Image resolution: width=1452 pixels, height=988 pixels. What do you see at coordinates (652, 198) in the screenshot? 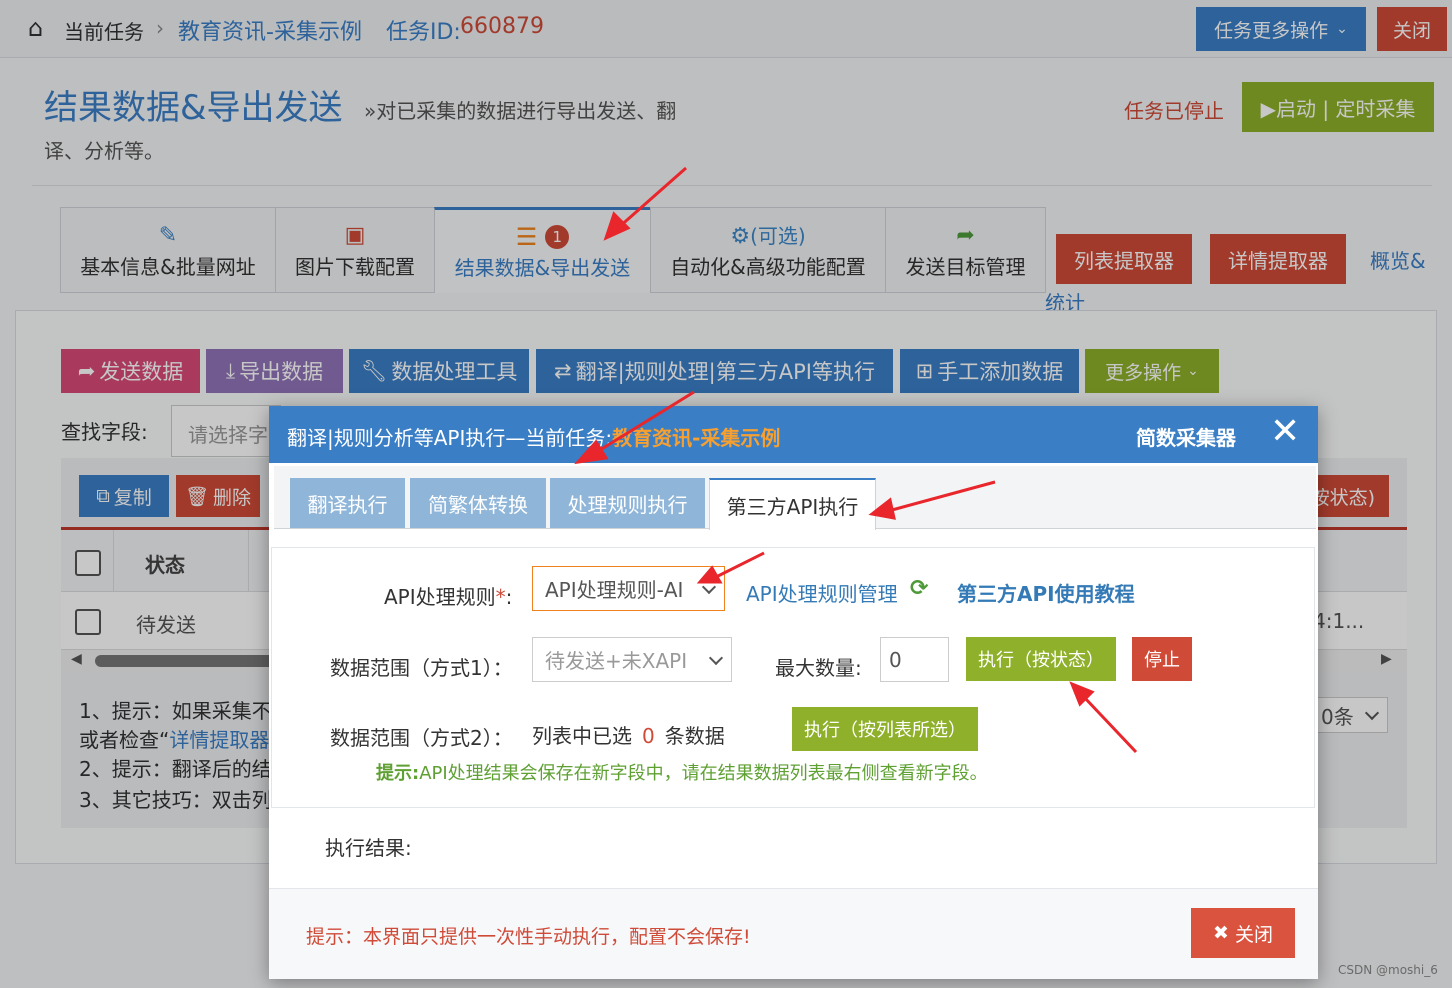
I see `arrow-to-result-tab` at bounding box center [652, 198].